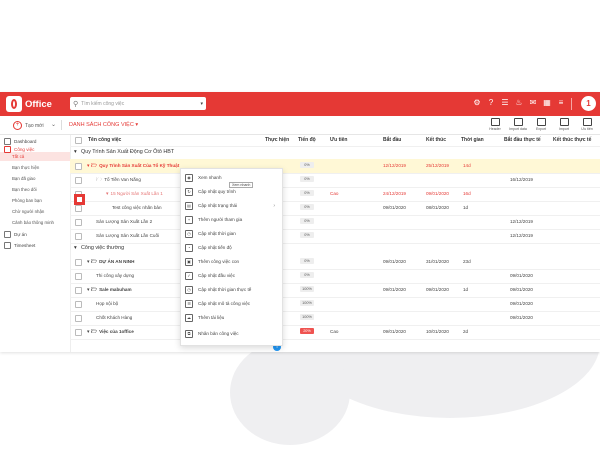 The image size is (600, 450). What do you see at coordinates (335, 276) in the screenshot?
I see `table-row: Thi công xây dựng 0% 09/01/2020` at bounding box center [335, 276].